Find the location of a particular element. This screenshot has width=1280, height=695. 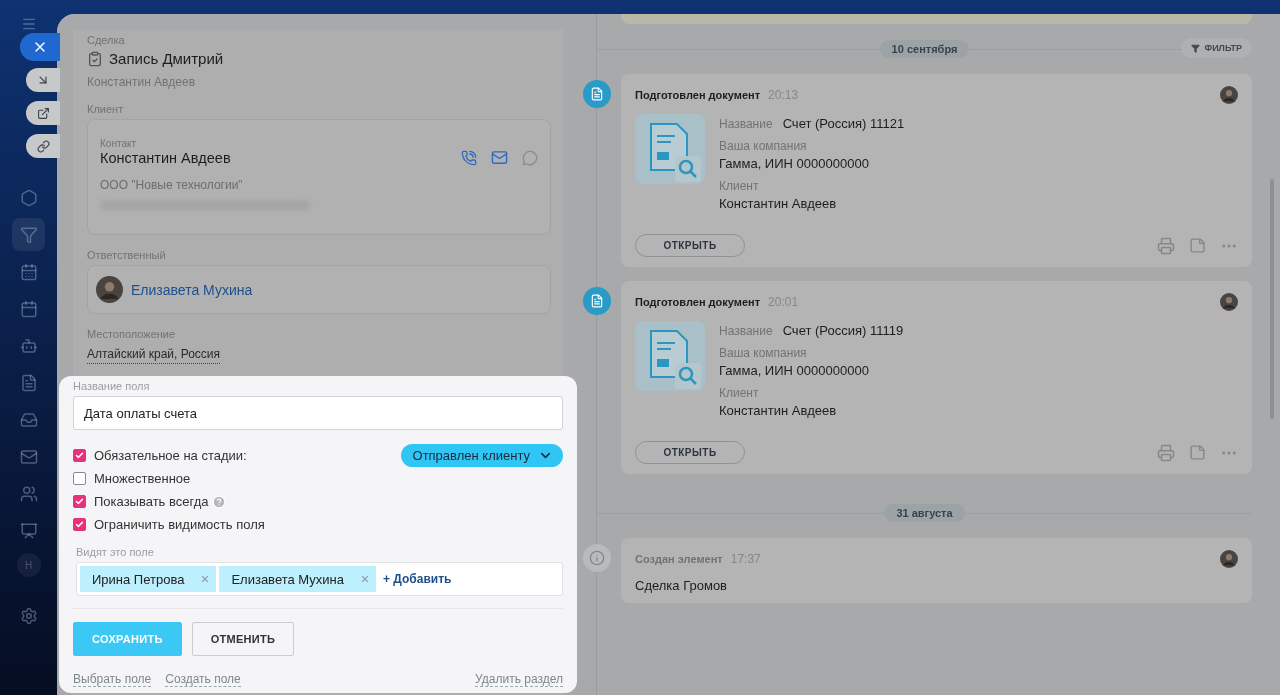

user-chip: Елизавета Мухина is located at coordinates (297, 579).